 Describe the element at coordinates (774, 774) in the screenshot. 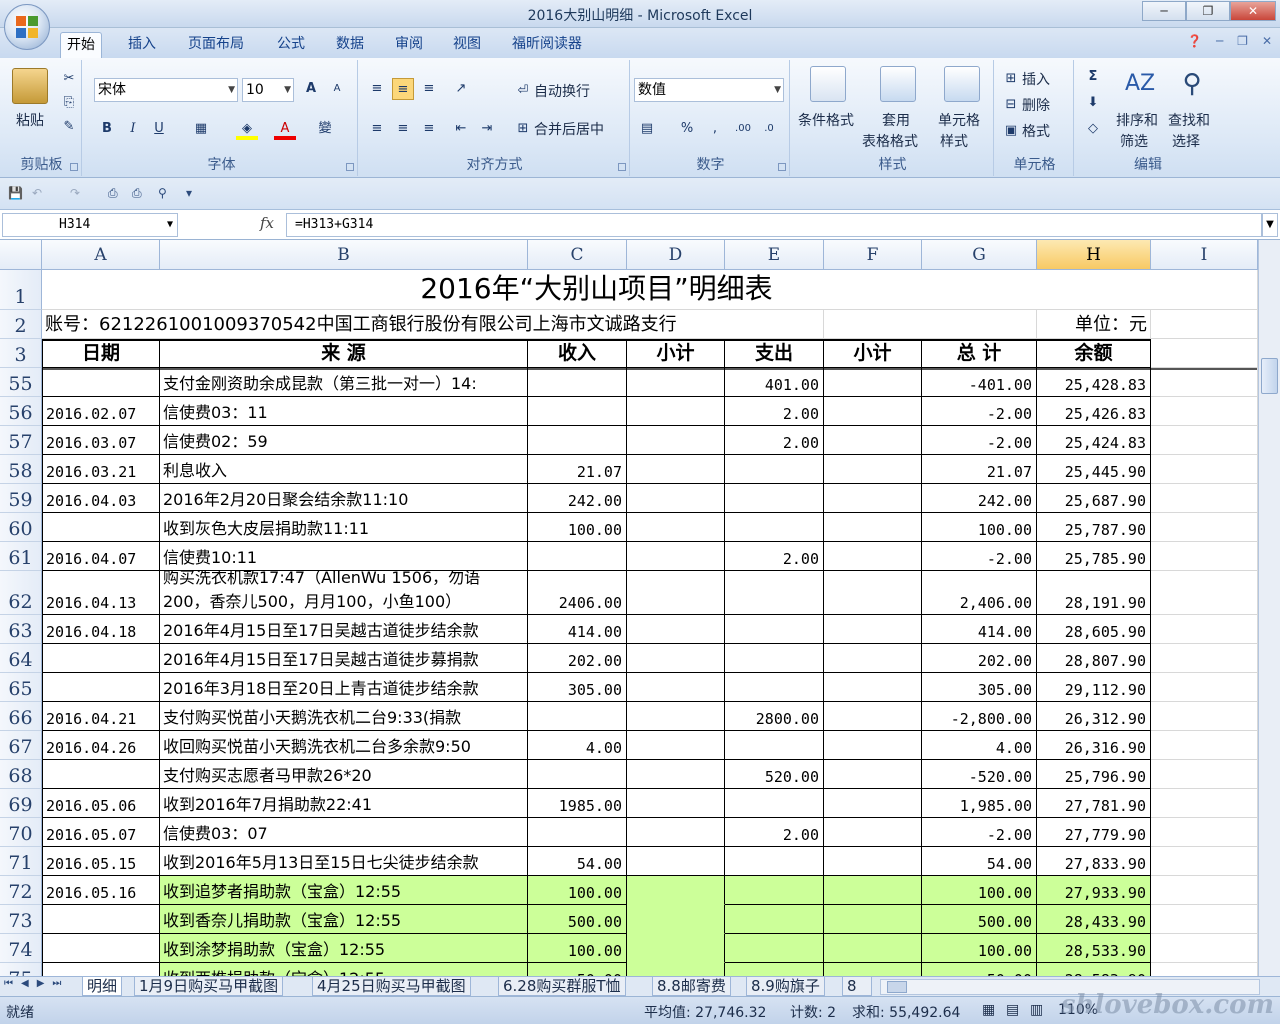

I see `expense-cell: 520.00` at that location.